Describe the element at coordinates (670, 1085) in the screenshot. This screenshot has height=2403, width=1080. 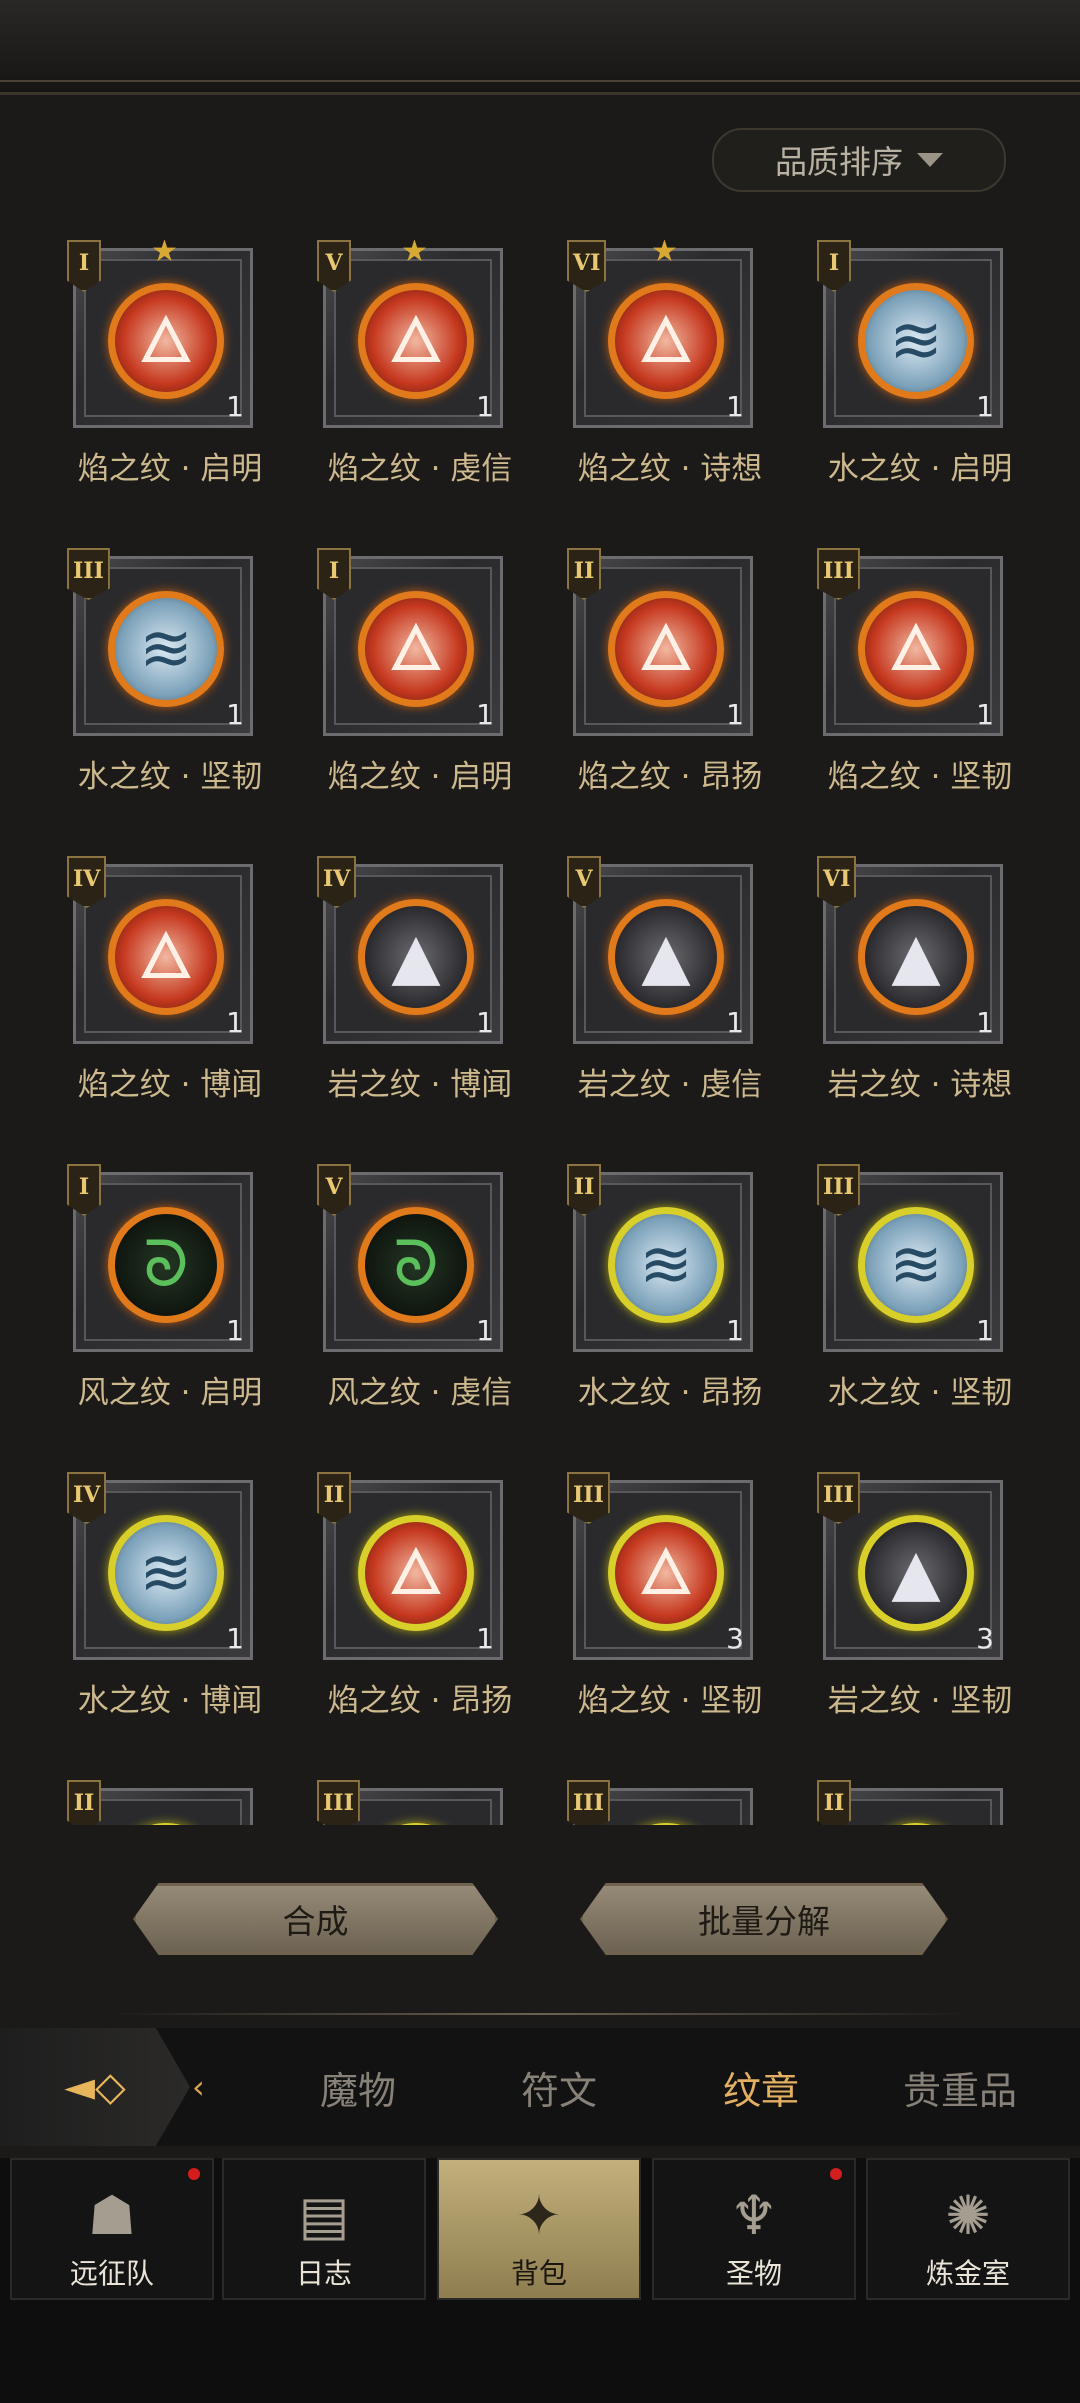
I see `emblem-name: 岩之纹 · 虔信` at that location.